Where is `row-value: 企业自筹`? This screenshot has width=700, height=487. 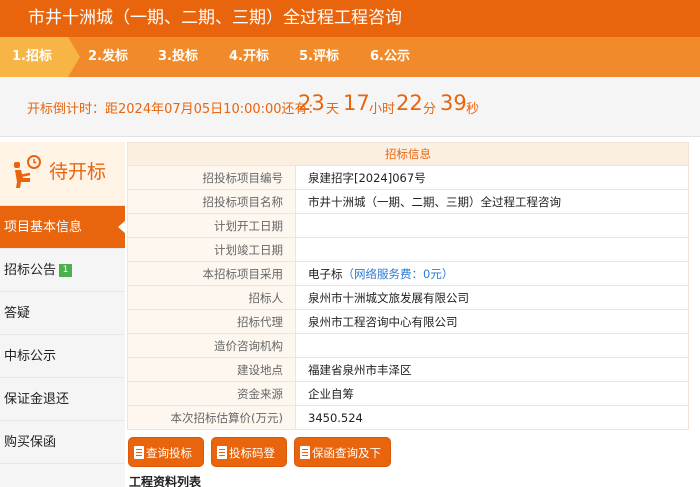
row-value: 企业自筹 is located at coordinates (492, 393).